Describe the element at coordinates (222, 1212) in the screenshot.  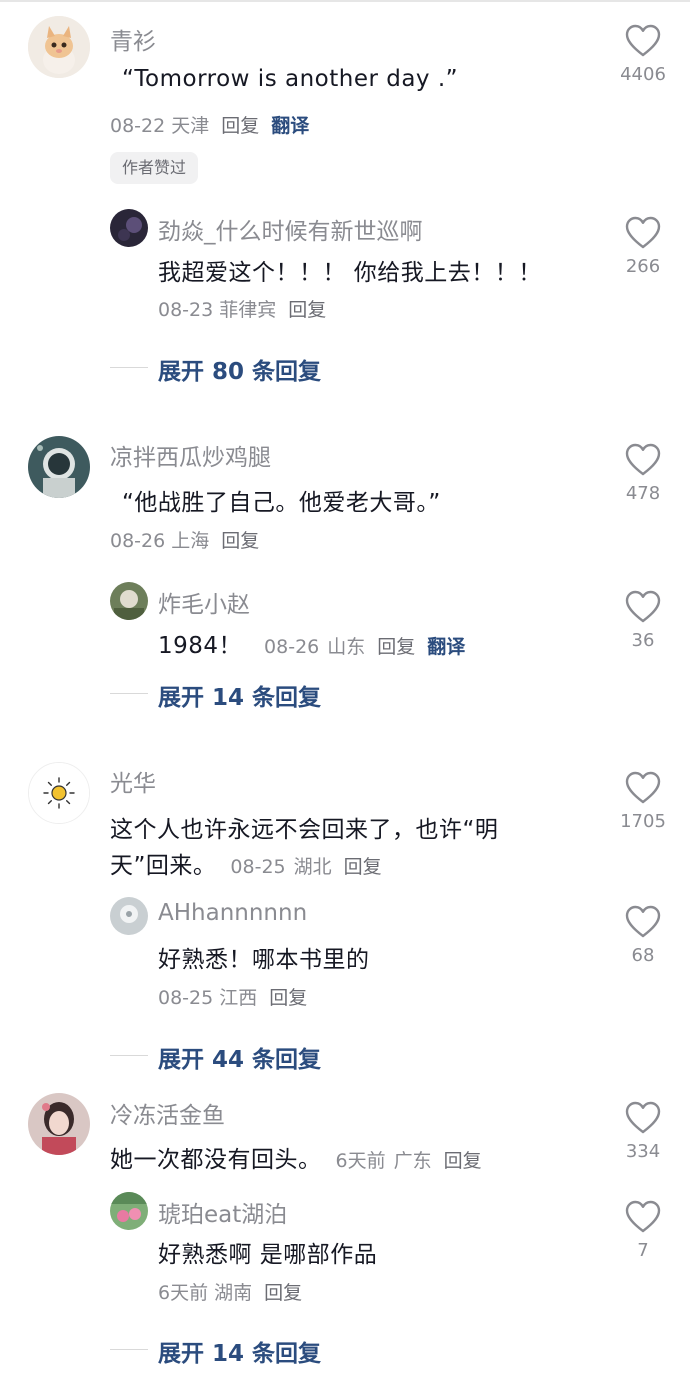
I see `reply-username: 琥珀eat湖泊` at that location.